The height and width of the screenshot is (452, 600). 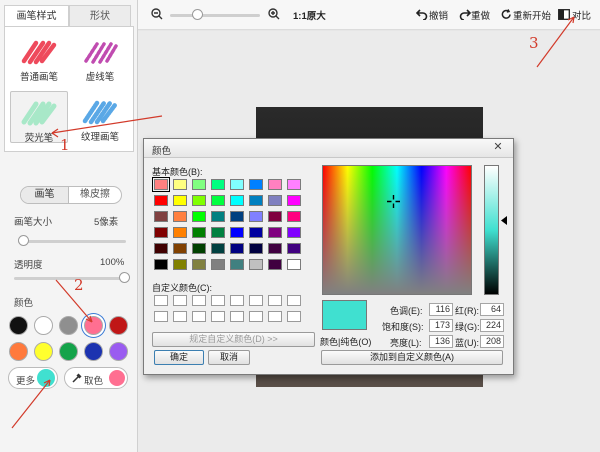 What do you see at coordinates (571, 20) in the screenshot?
I see `arrowhead-icon` at bounding box center [571, 20].